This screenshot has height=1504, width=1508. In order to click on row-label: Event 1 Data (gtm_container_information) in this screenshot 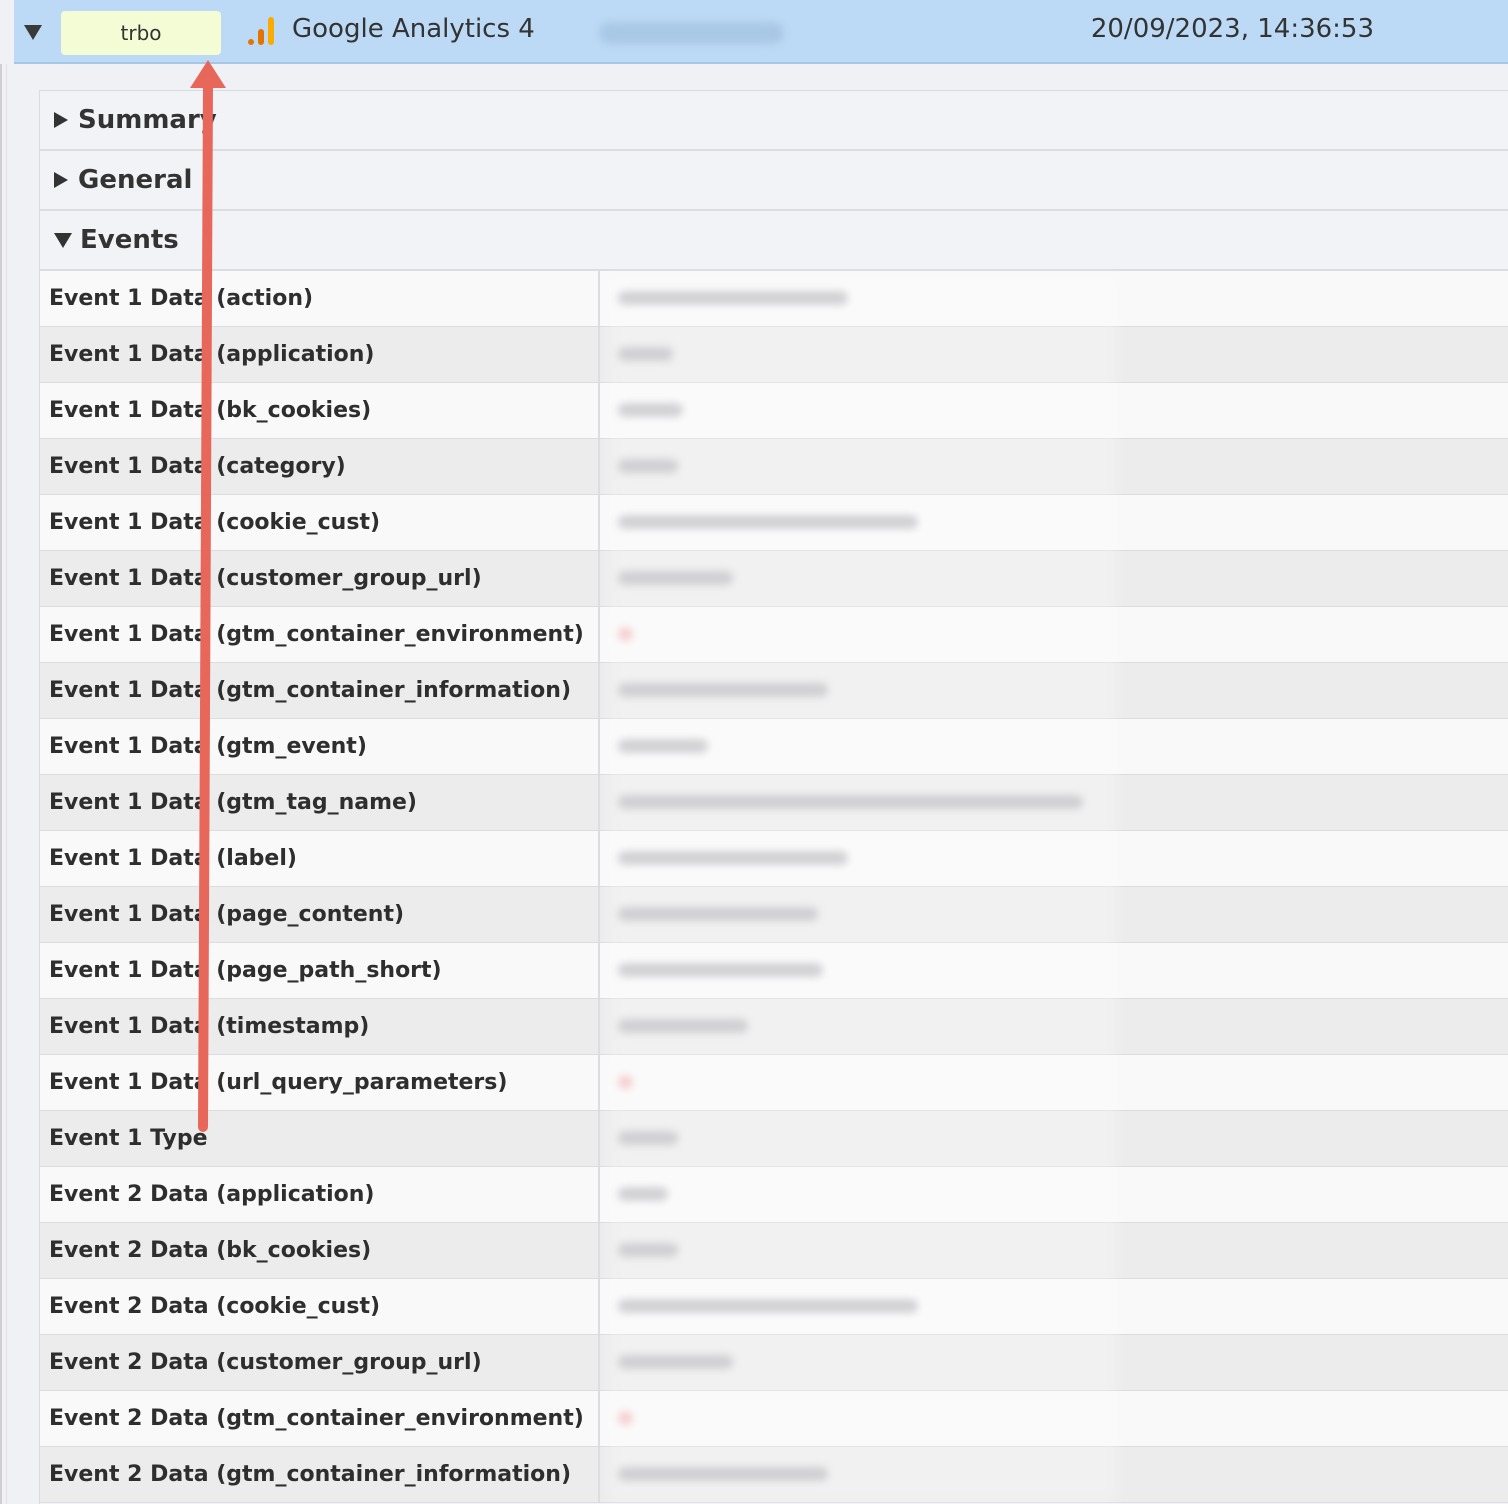, I will do `click(320, 690)`.